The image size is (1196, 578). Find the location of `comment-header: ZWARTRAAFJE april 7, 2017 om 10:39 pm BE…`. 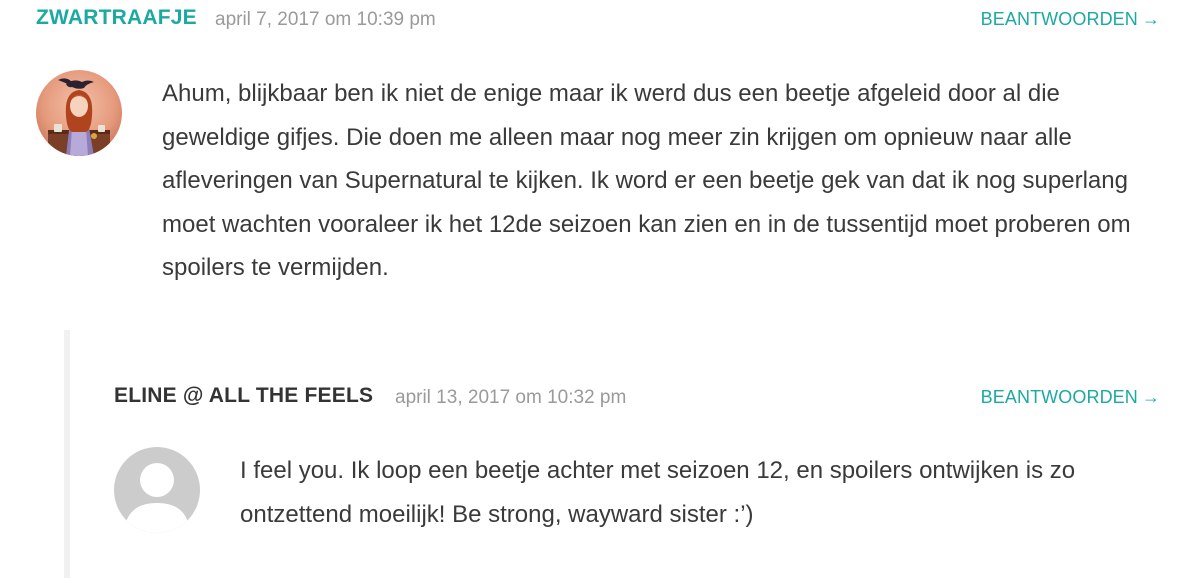

comment-header: ZWARTRAAFJE april 7, 2017 om 10:39 pm BE… is located at coordinates (598, 15).